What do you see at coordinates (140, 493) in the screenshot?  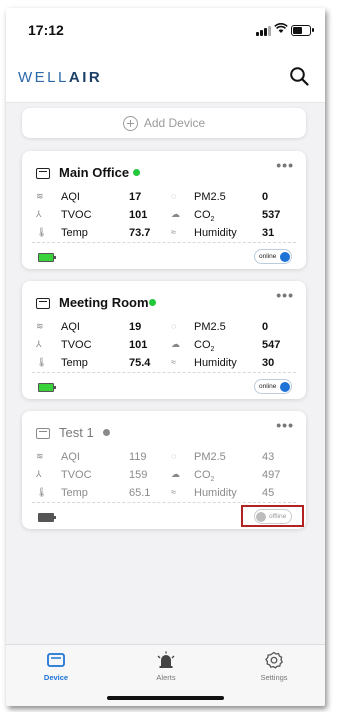 I see `temp-value: 65.1` at bounding box center [140, 493].